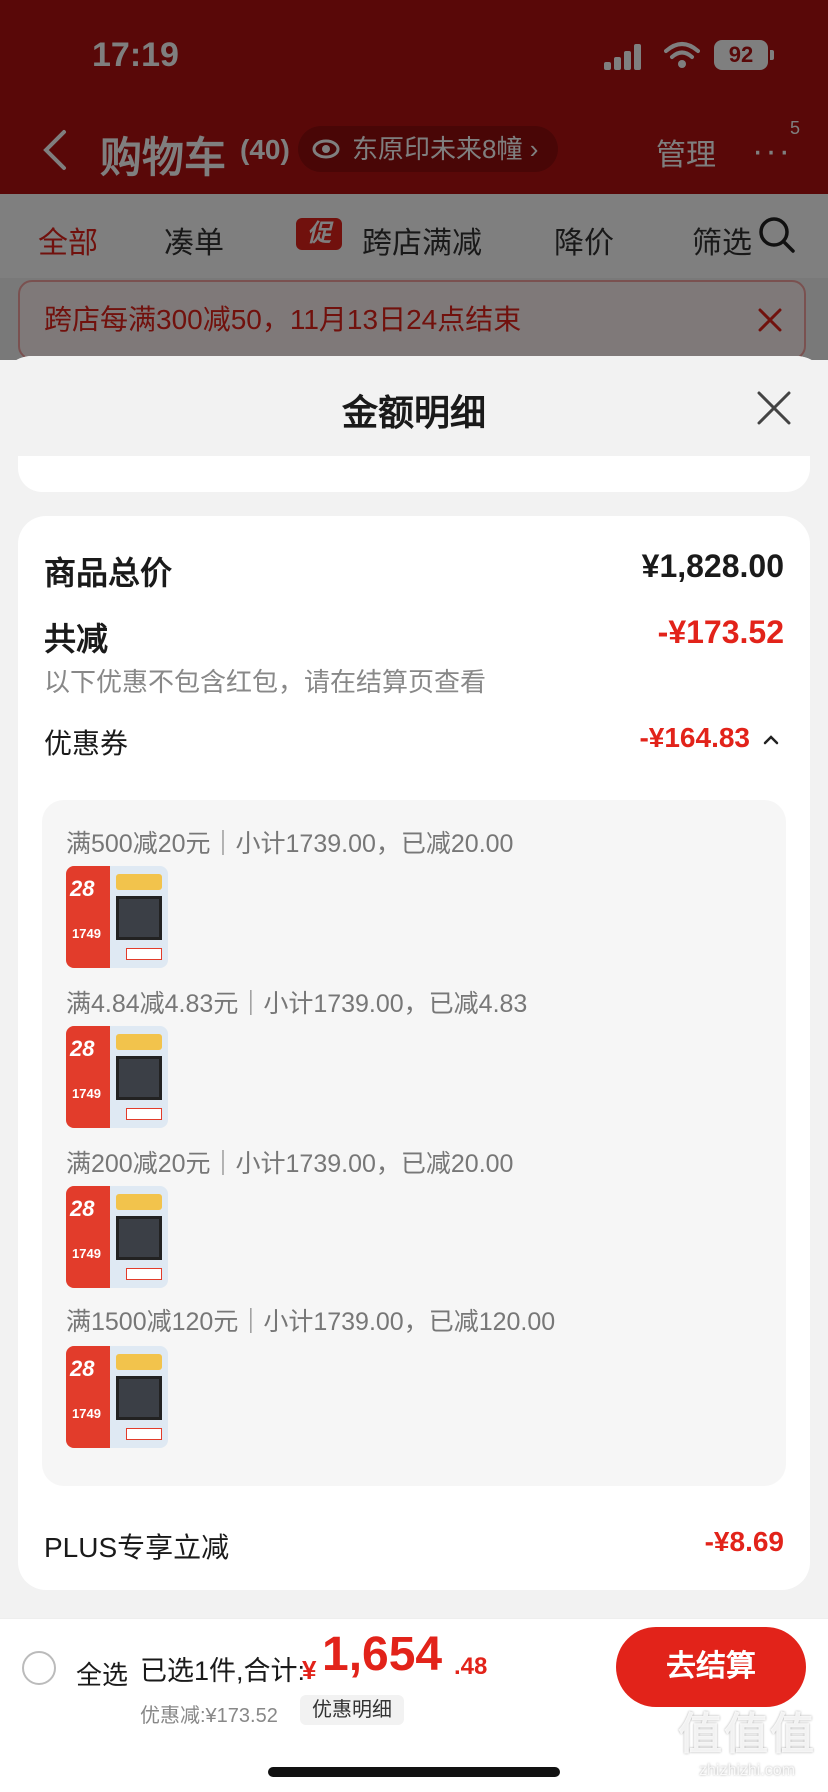 The image size is (828, 1792). Describe the element at coordinates (311, 1322) in the screenshot. I see `coupon-line: 满1500减120元｜小计1739.00，已减120.00` at that location.